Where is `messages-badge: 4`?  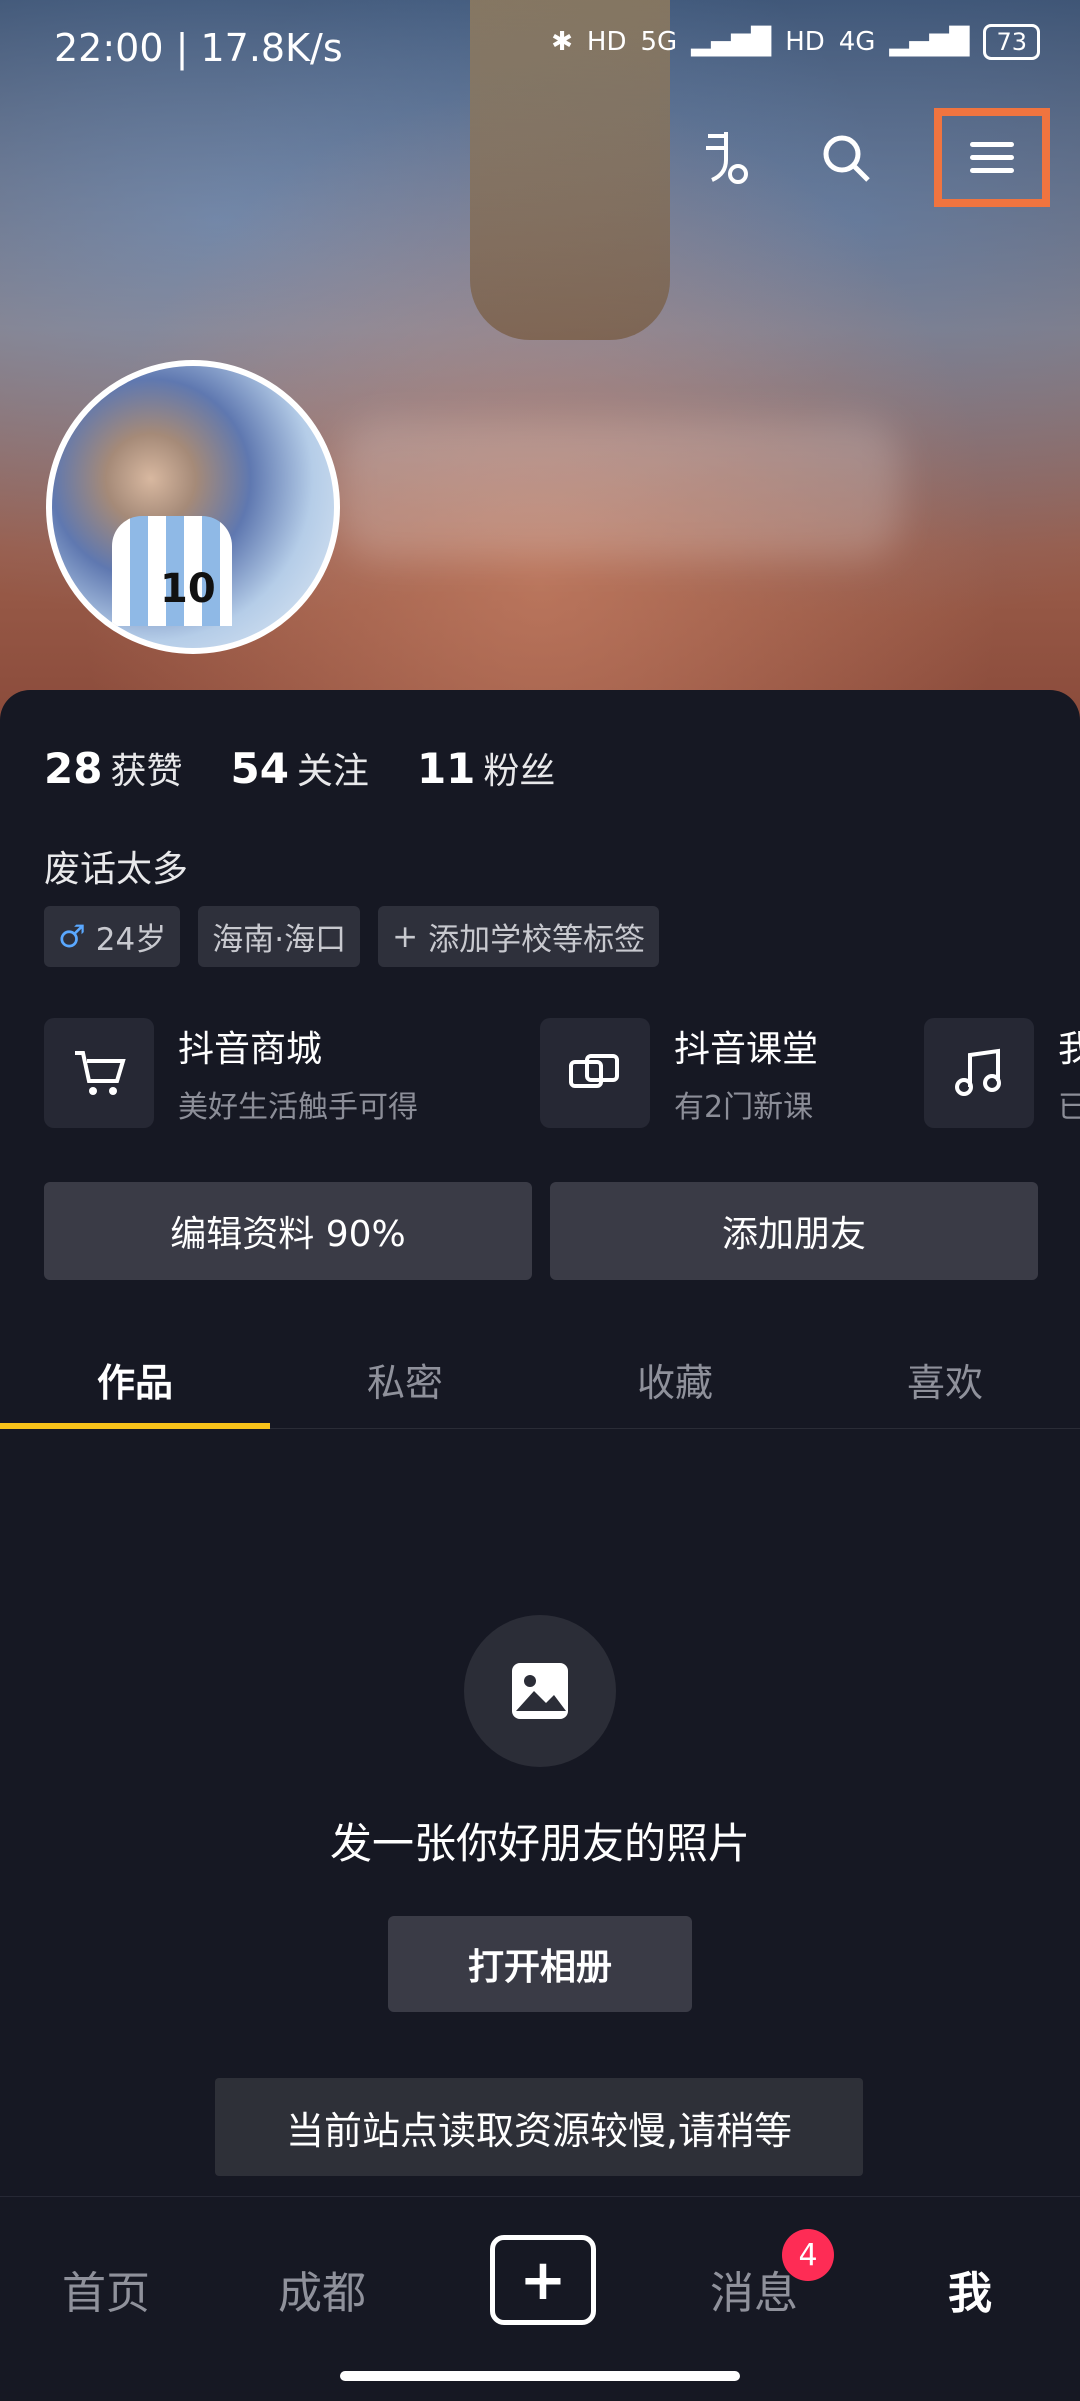 messages-badge: 4 is located at coordinates (808, 2255).